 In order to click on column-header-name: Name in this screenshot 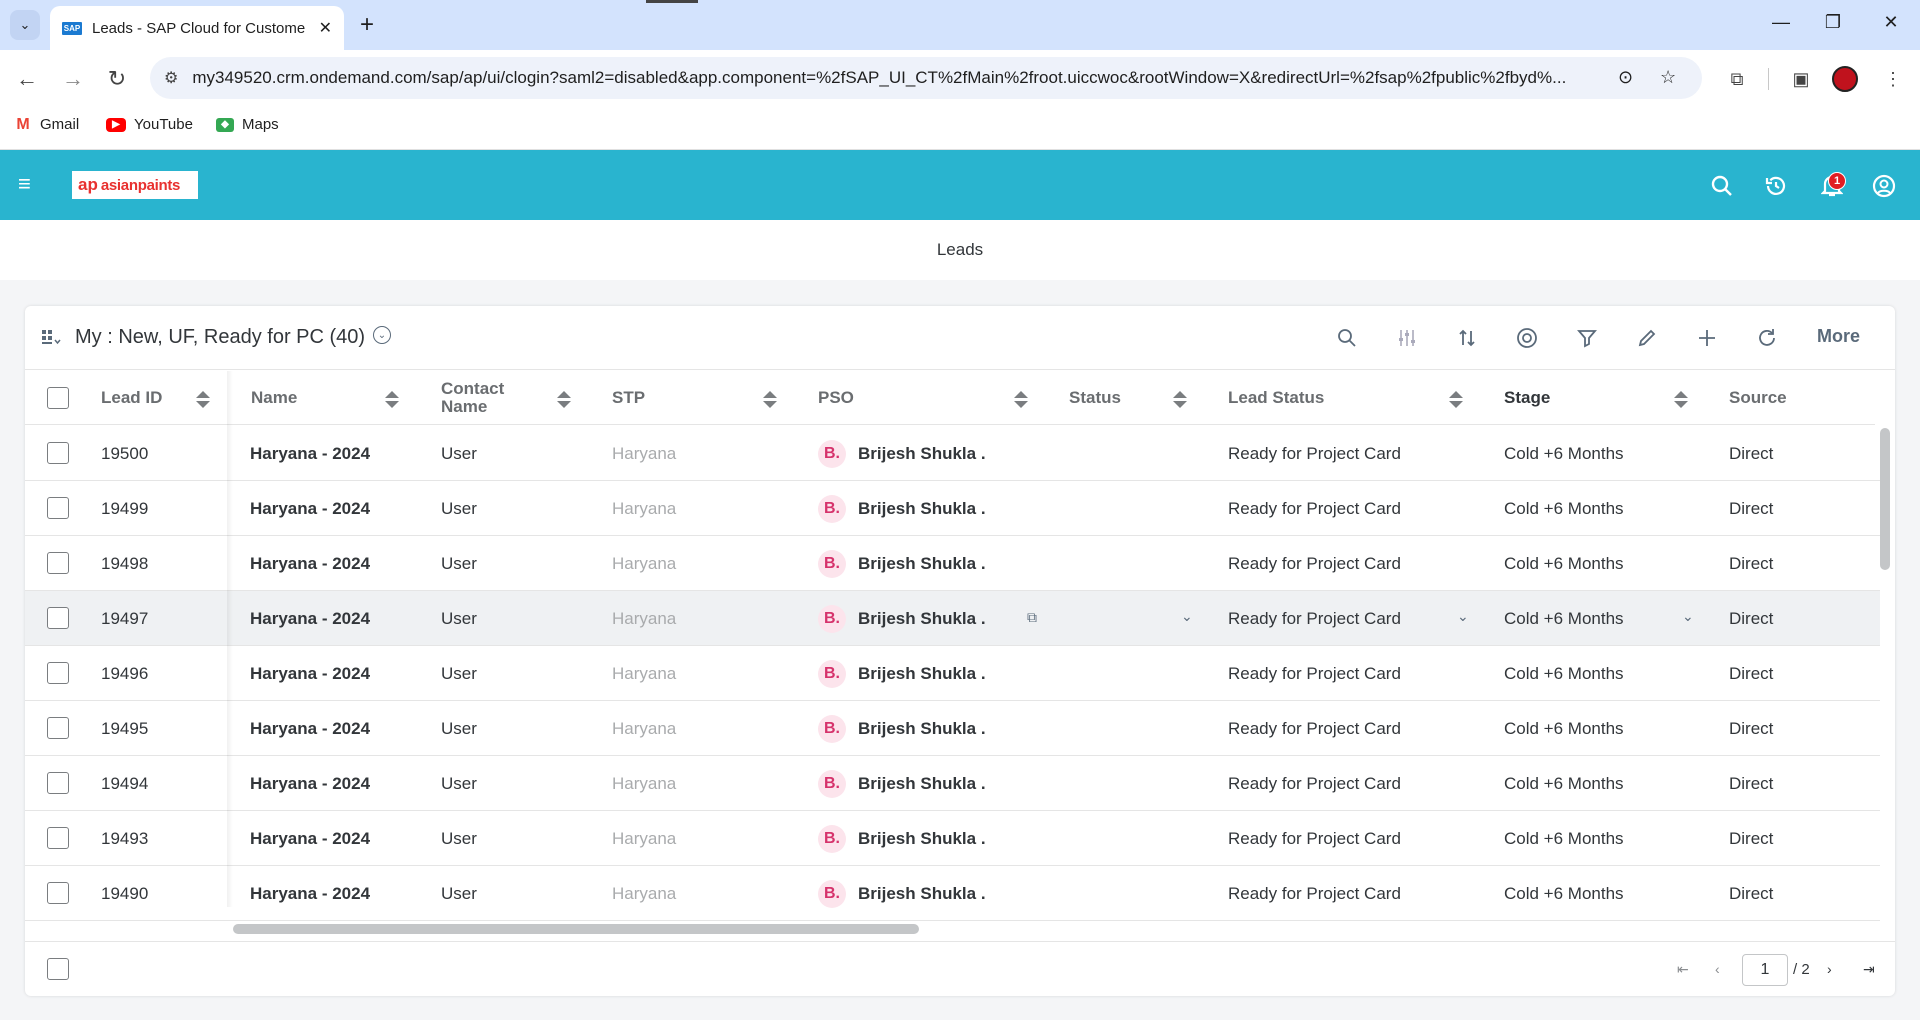, I will do `click(274, 398)`.